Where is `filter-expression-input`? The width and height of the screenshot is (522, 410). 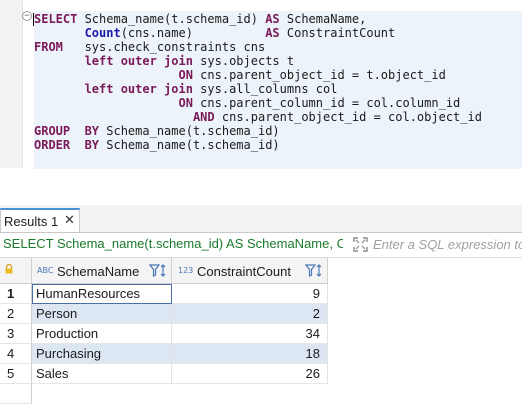 filter-expression-input is located at coordinates (447, 244).